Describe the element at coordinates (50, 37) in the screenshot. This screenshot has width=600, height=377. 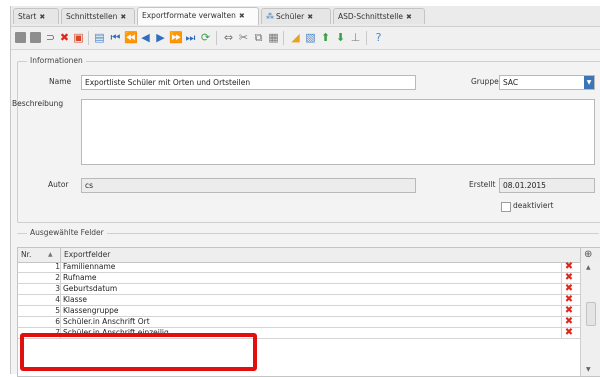
I see `undo-icon: ⊃` at that location.